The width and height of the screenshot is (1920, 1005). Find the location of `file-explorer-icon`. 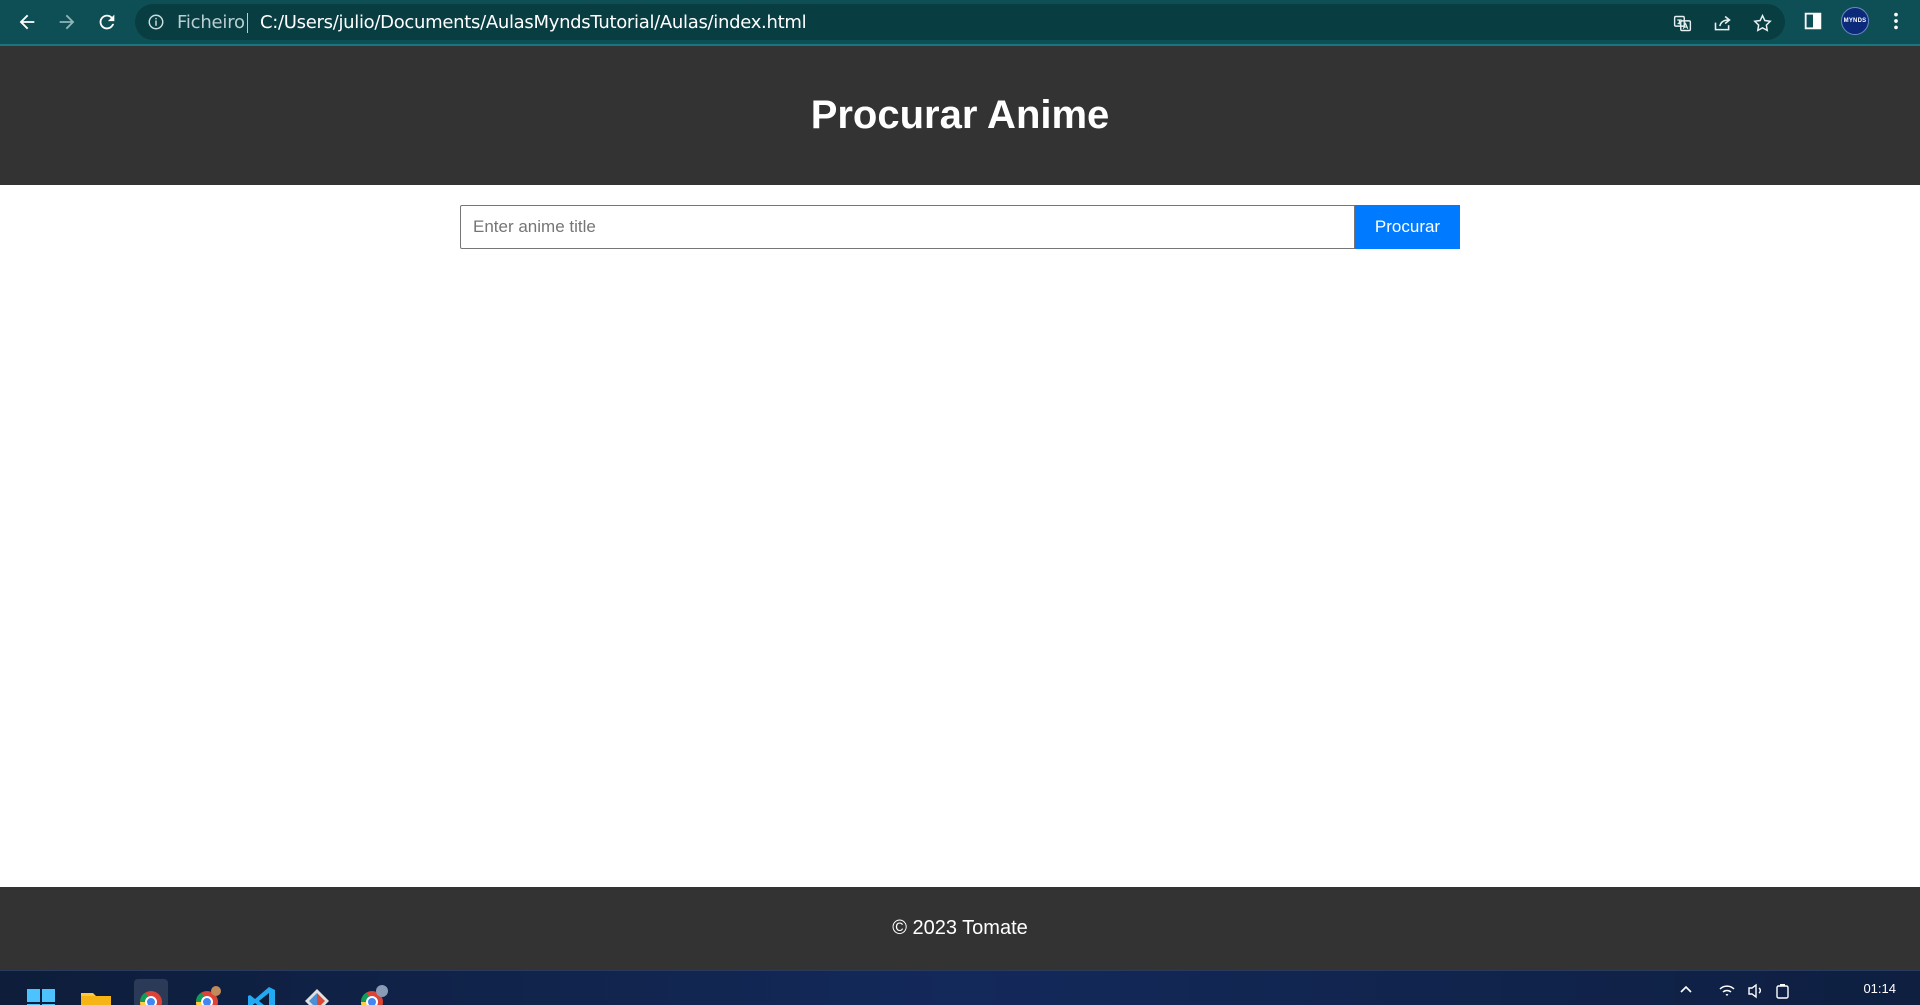

file-explorer-icon is located at coordinates (96, 992).